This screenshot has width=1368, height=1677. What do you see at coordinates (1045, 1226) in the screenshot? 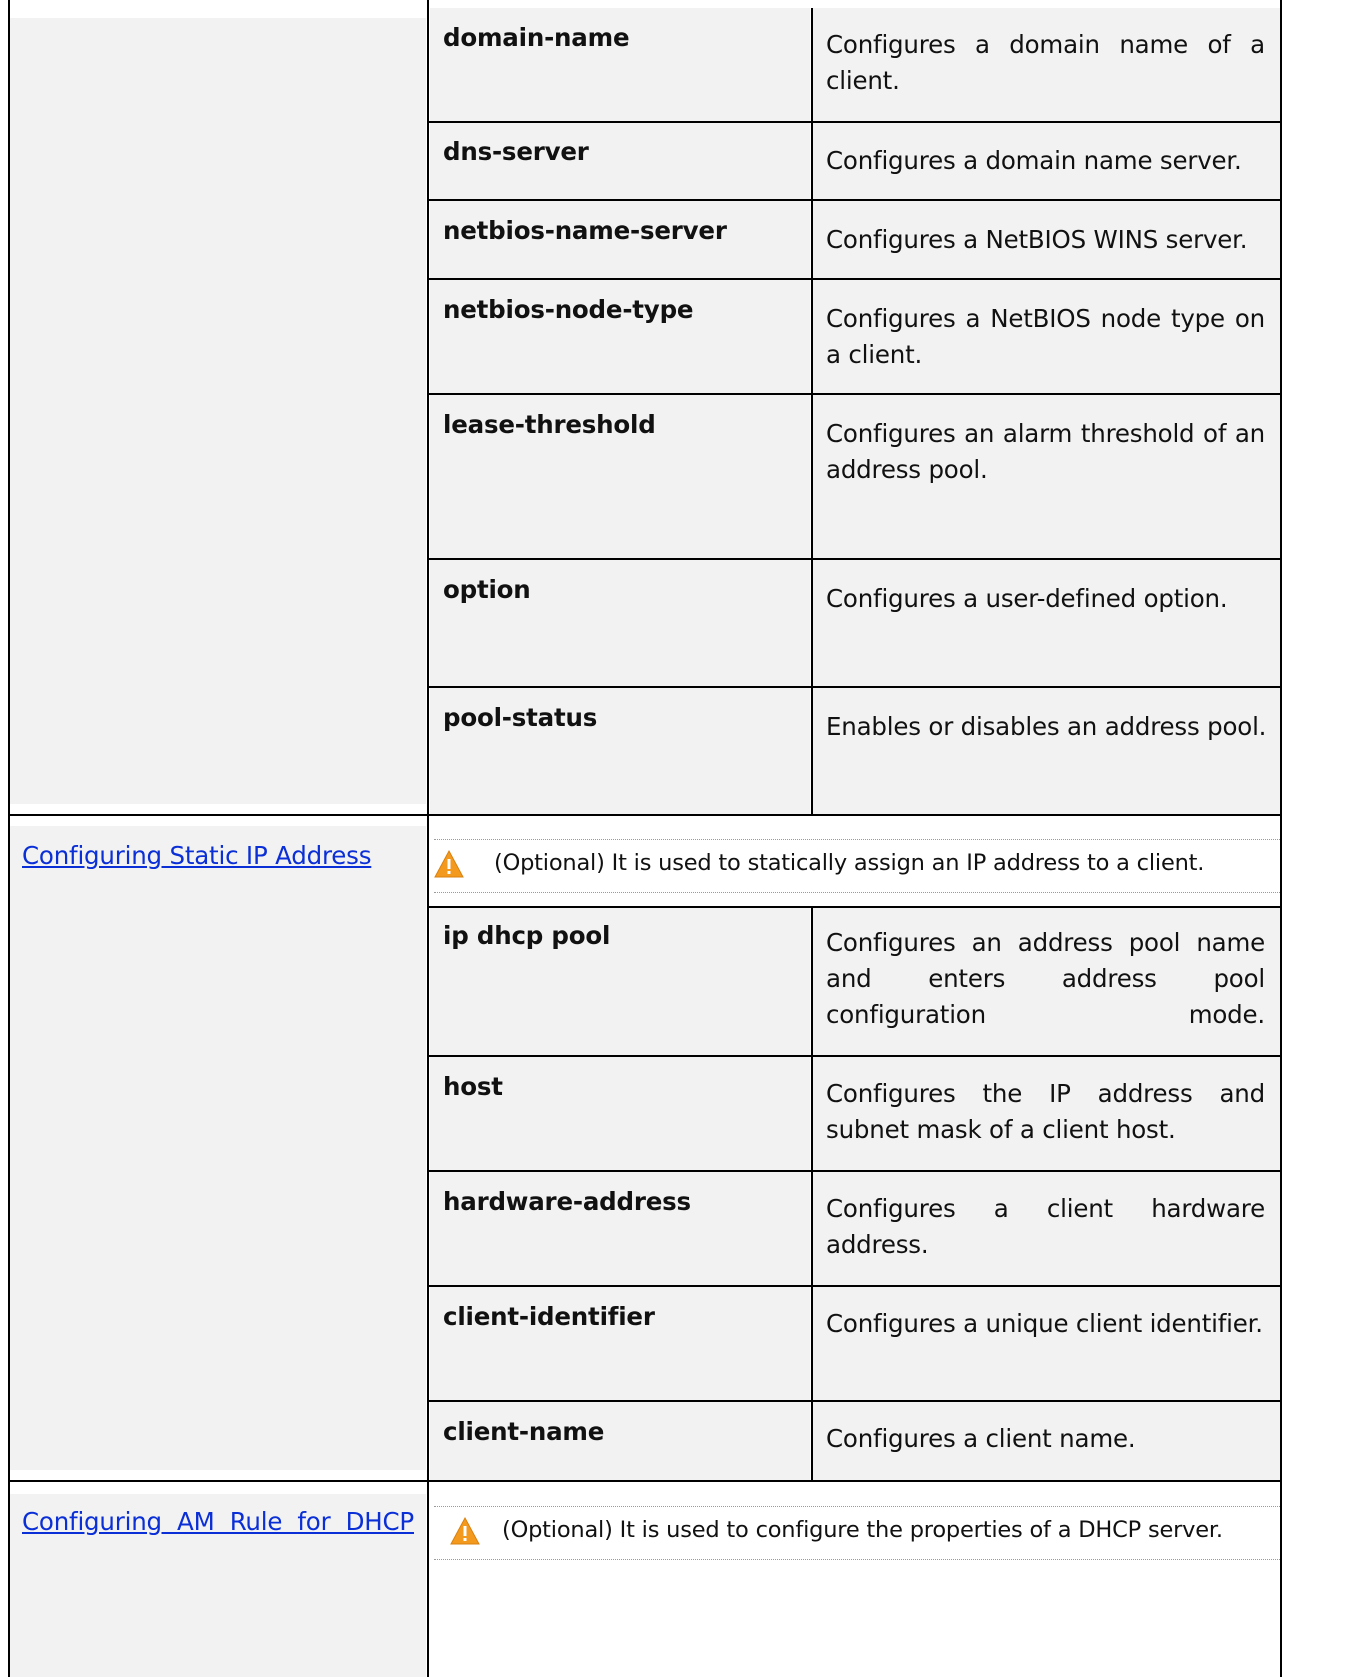
I see `command-description: Configures a client hardware address.` at bounding box center [1045, 1226].